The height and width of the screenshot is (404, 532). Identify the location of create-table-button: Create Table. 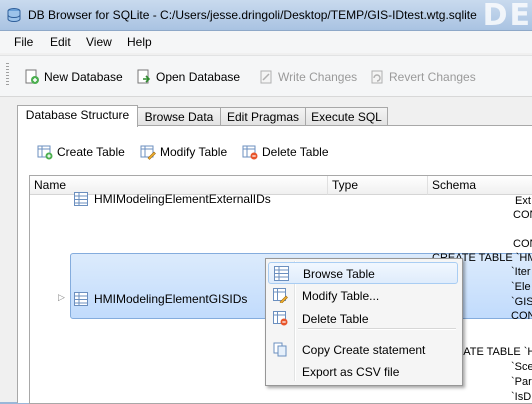
(81, 152).